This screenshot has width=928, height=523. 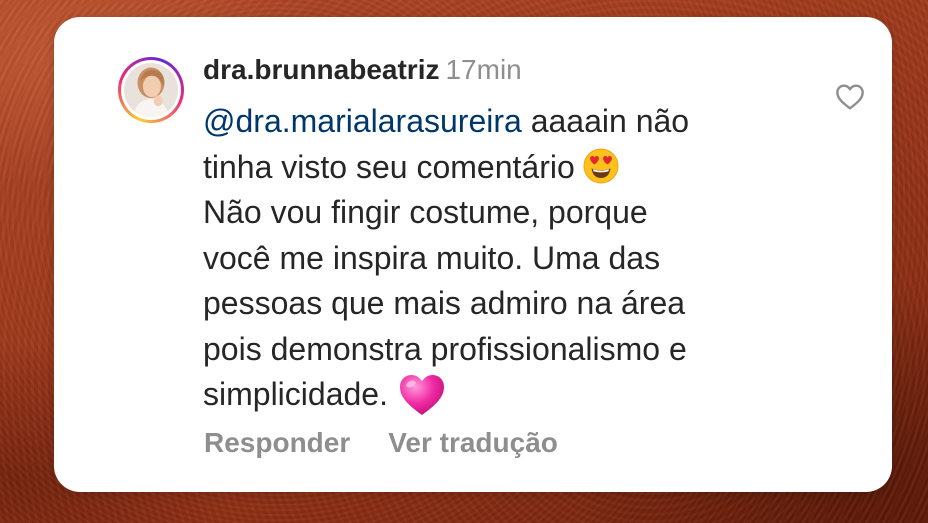 I want to click on comment-line-5: pessoas que mais admiro na área, so click(x=444, y=303).